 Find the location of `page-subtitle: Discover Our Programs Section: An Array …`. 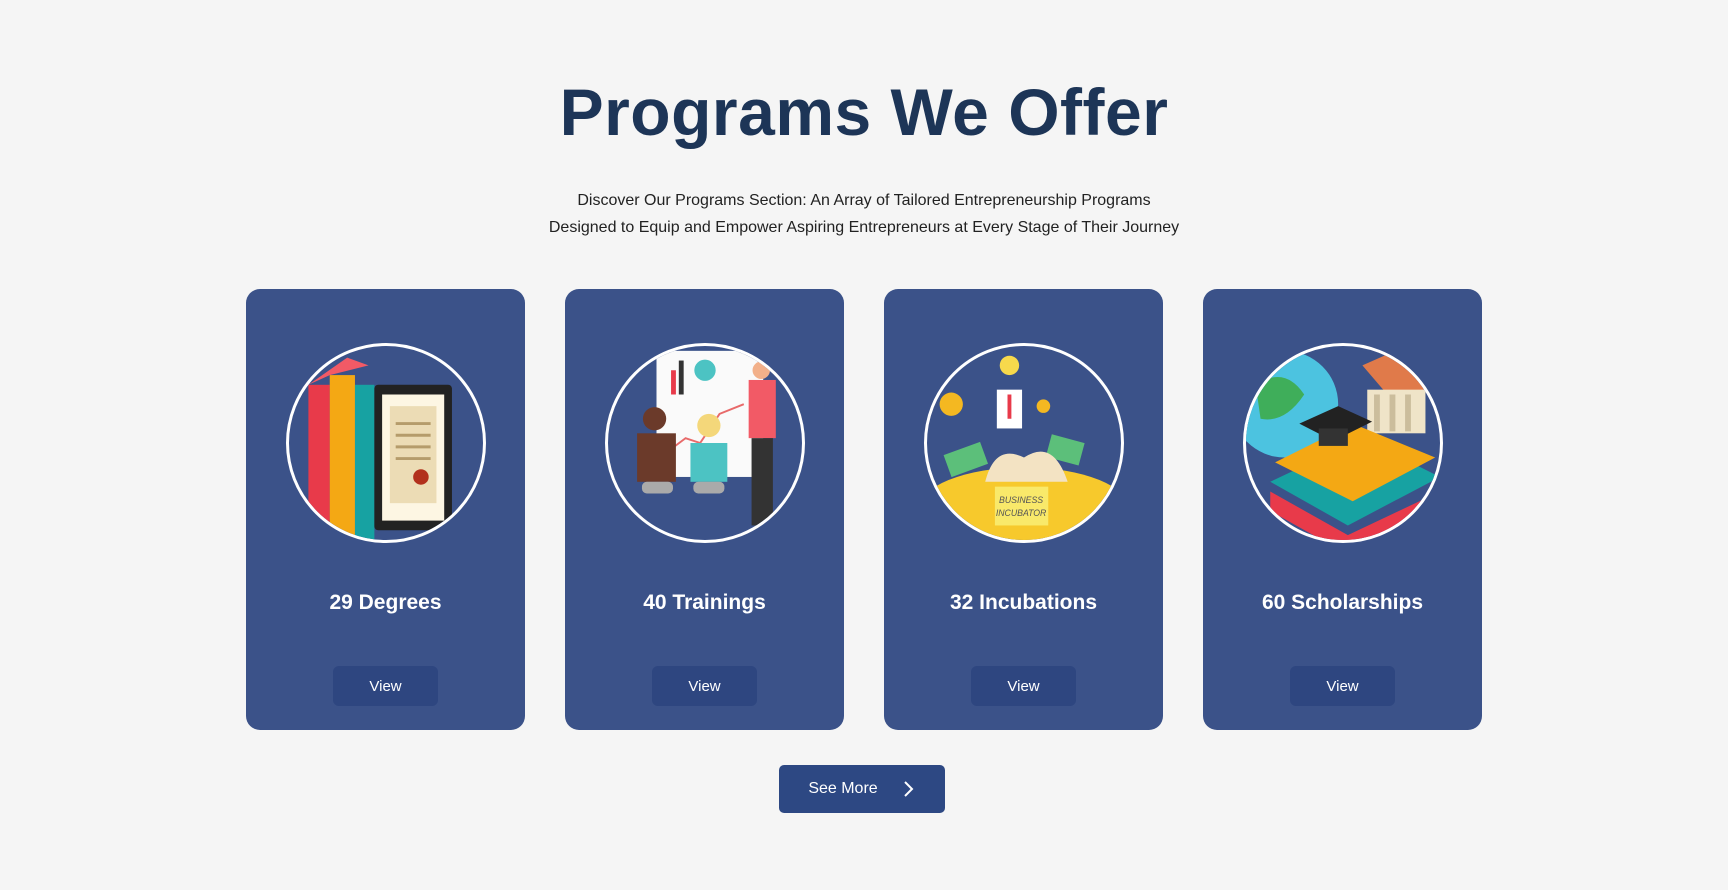

page-subtitle: Discover Our Programs Section: An Array … is located at coordinates (864, 214).